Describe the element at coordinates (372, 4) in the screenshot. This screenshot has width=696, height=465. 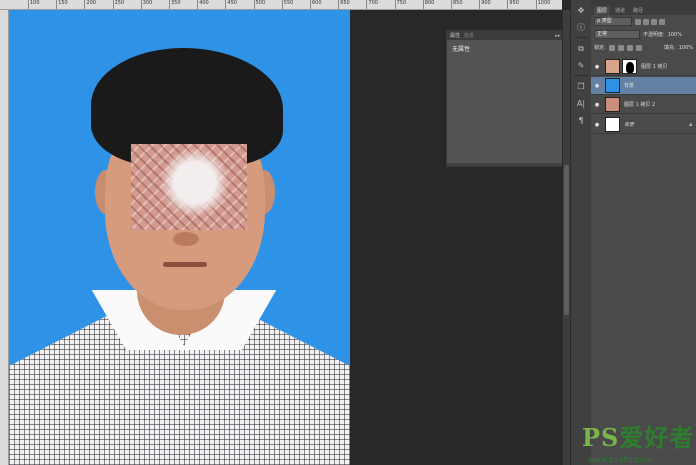
I see `ruler-tick: 700` at that location.